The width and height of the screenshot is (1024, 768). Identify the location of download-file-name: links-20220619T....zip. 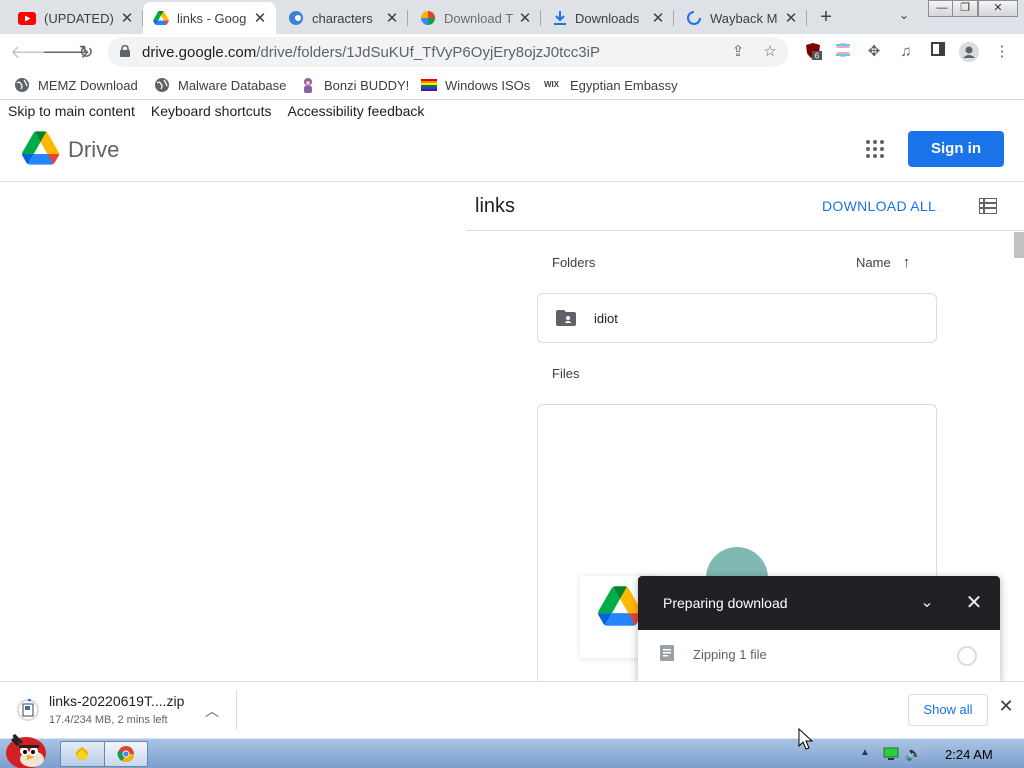
(116, 701).